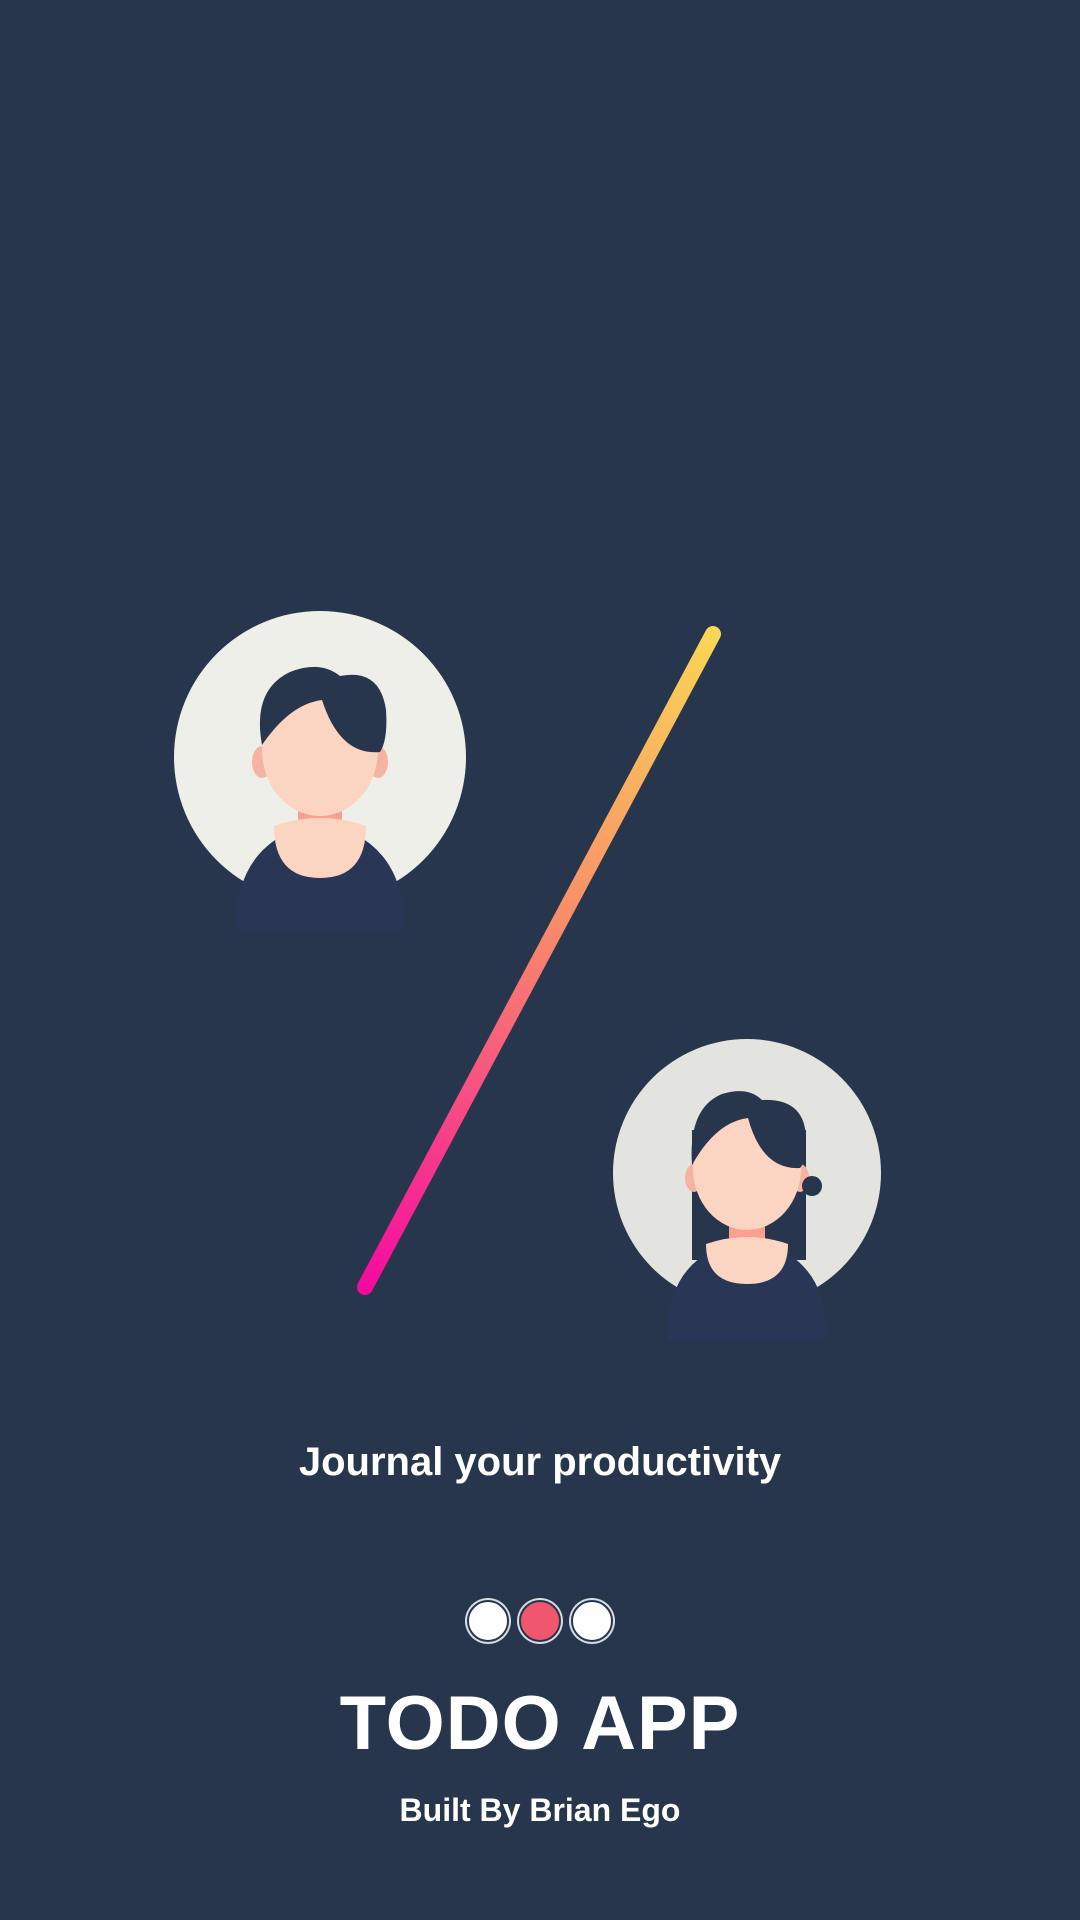  What do you see at coordinates (747, 1189) in the screenshot?
I see `female-avatar-icon` at bounding box center [747, 1189].